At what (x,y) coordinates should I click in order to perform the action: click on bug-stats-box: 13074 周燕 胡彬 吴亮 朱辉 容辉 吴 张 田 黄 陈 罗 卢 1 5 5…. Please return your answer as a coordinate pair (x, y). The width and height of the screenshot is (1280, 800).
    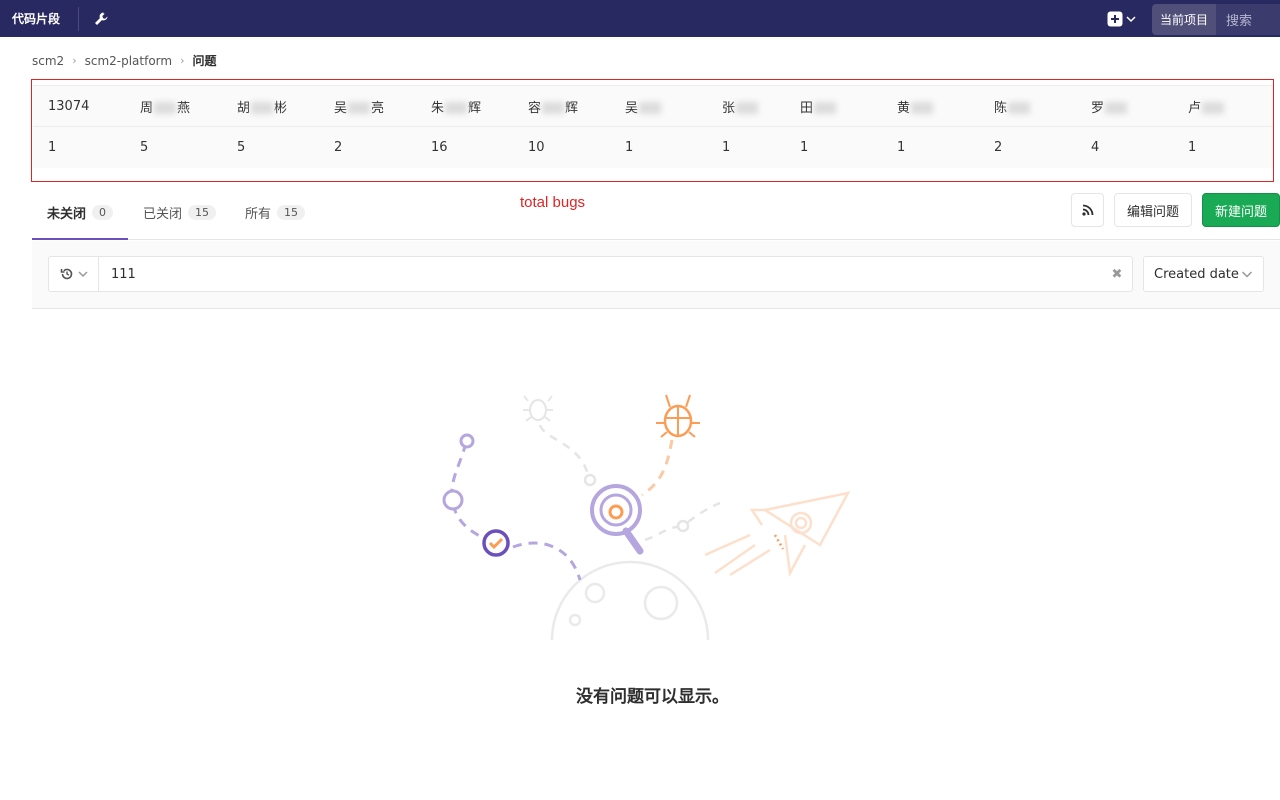
    Looking at the image, I should click on (652, 130).